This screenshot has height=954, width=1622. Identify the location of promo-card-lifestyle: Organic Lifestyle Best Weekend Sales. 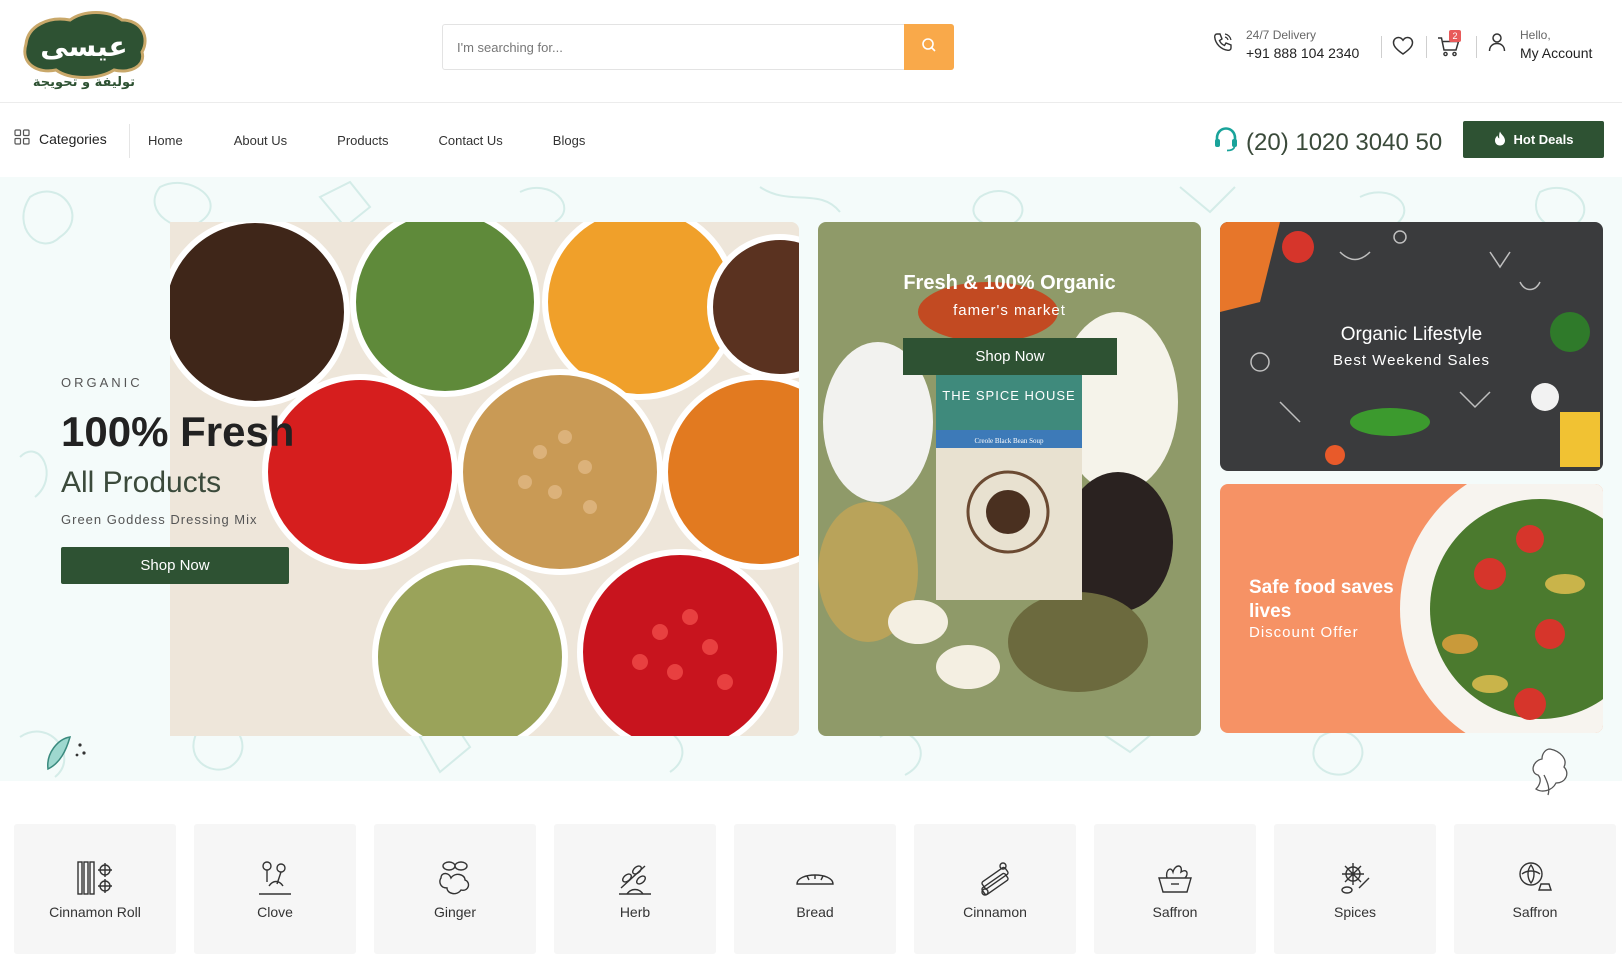
(1411, 346).